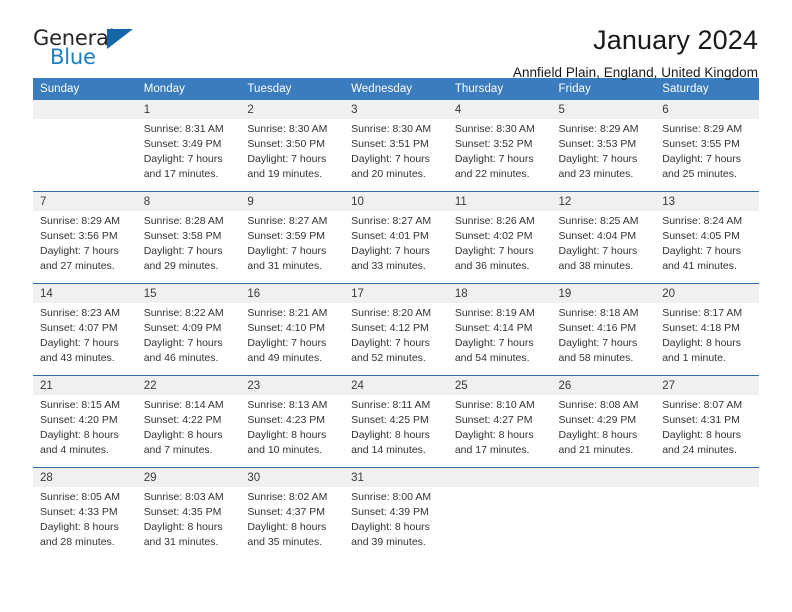 This screenshot has height=612, width=792. I want to click on day-daylight-text: and 23 minutes., so click(596, 173).